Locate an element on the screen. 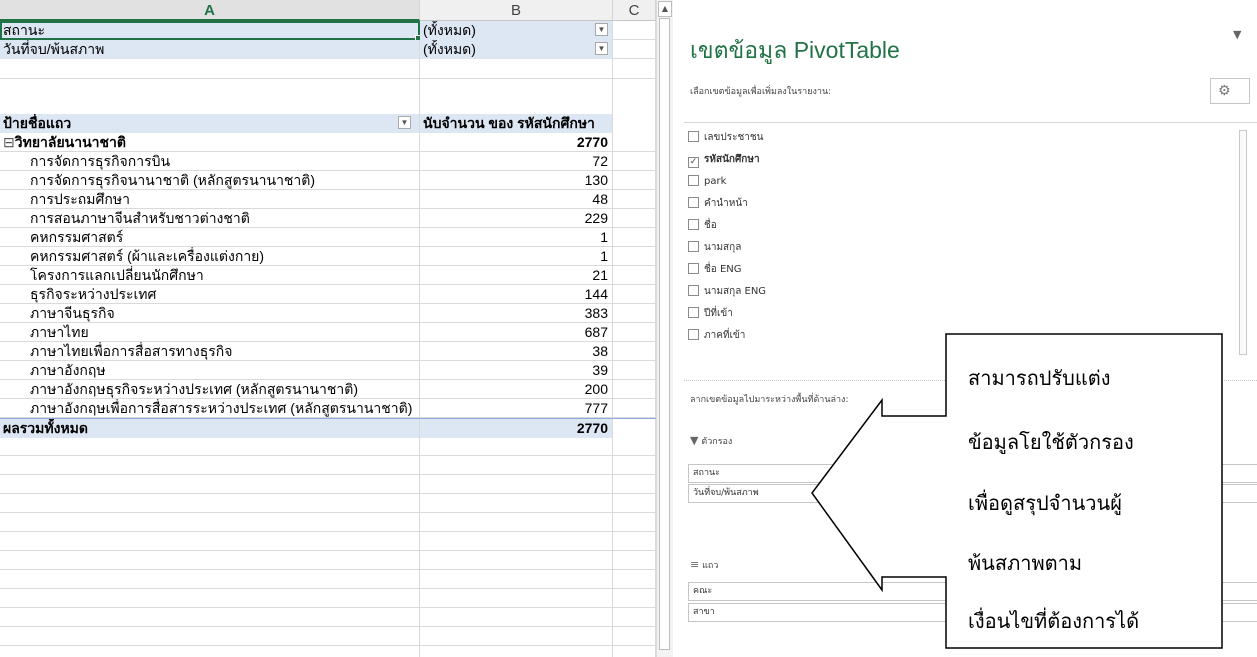 The height and width of the screenshot is (657, 1257). scroll-up-icon: ▲ is located at coordinates (665, 9).